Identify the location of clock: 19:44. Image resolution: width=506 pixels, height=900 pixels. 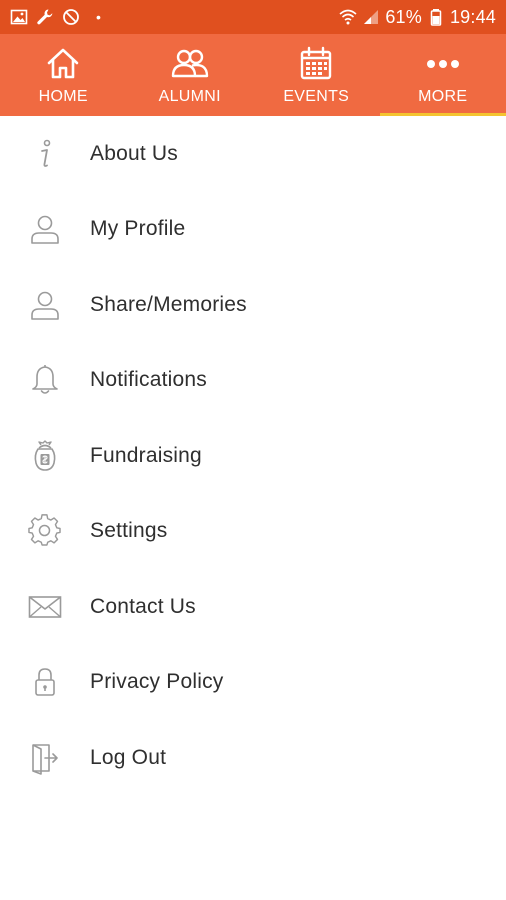
(472, 16).